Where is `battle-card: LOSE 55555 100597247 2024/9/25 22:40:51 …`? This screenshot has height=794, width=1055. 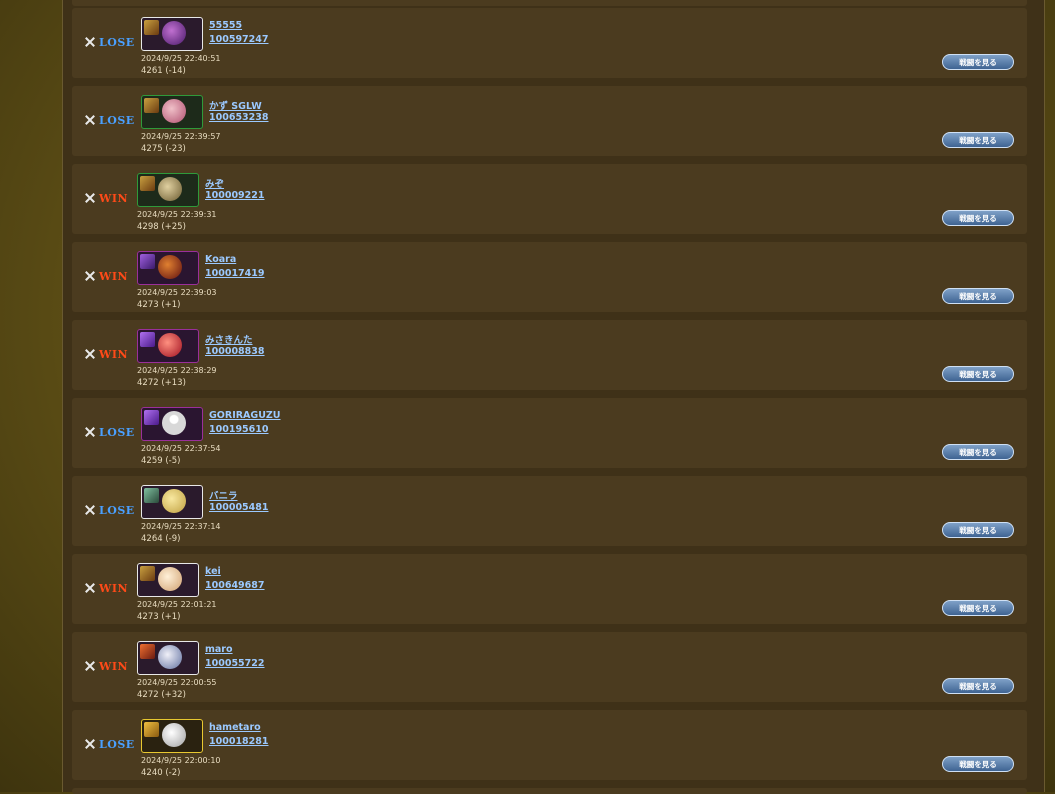
battle-card: LOSE 55555 100597247 2024/9/25 22:40:51 … is located at coordinates (549, 43).